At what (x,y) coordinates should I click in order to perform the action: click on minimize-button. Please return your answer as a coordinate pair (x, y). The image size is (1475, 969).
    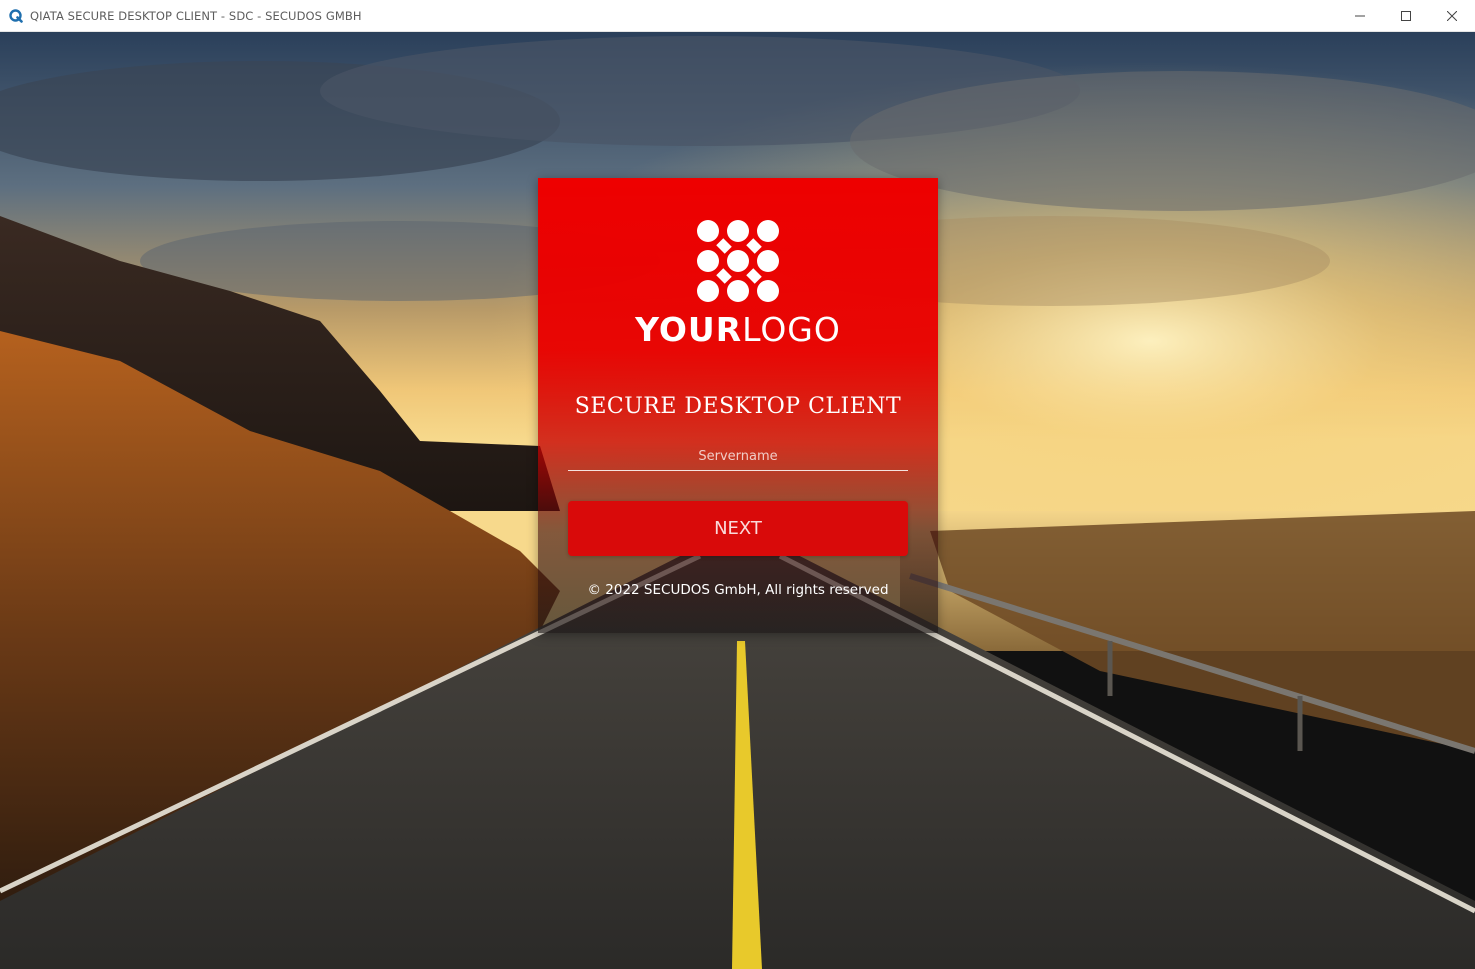
    Looking at the image, I should click on (1360, 15).